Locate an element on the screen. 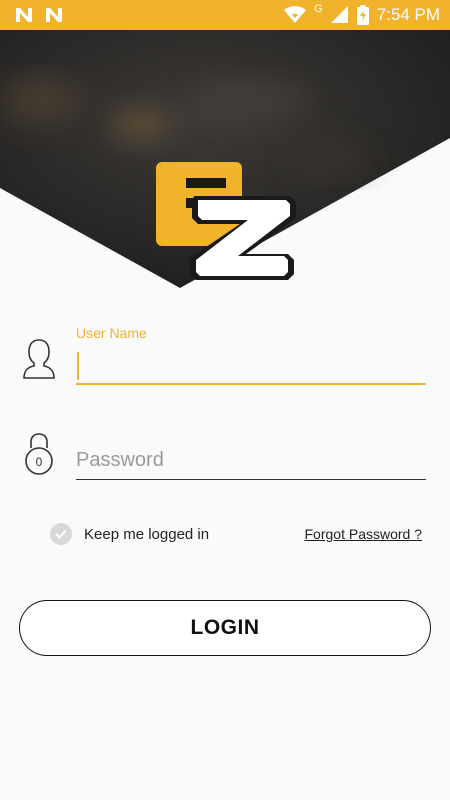 The width and height of the screenshot is (450, 800). status-time: 7:54 PM is located at coordinates (408, 14).